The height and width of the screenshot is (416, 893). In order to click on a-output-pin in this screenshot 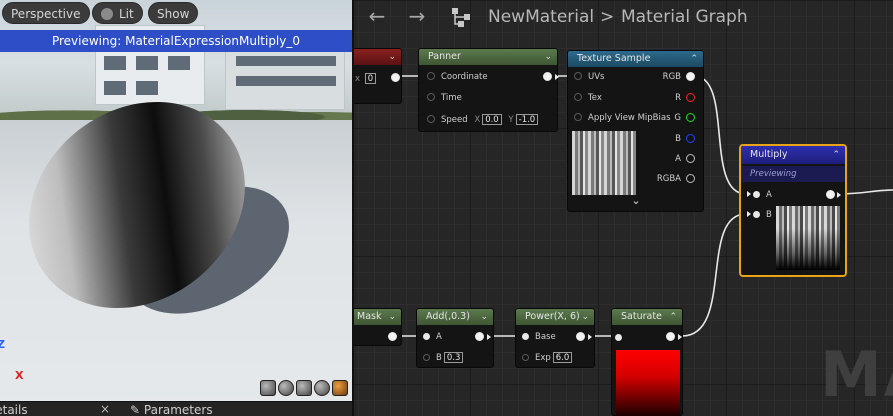, I will do `click(690, 158)`.